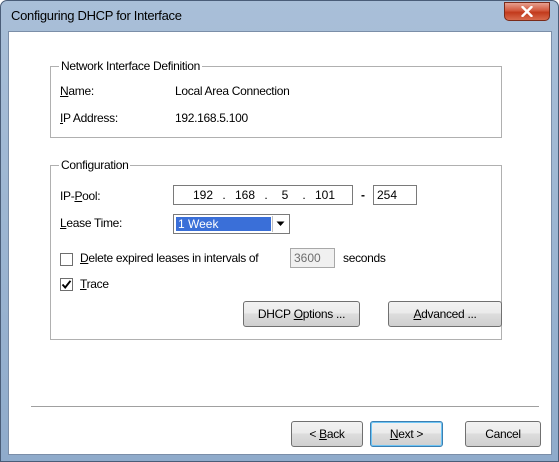  I want to click on window-title: Configuring DHCP for Interface, so click(96, 15).